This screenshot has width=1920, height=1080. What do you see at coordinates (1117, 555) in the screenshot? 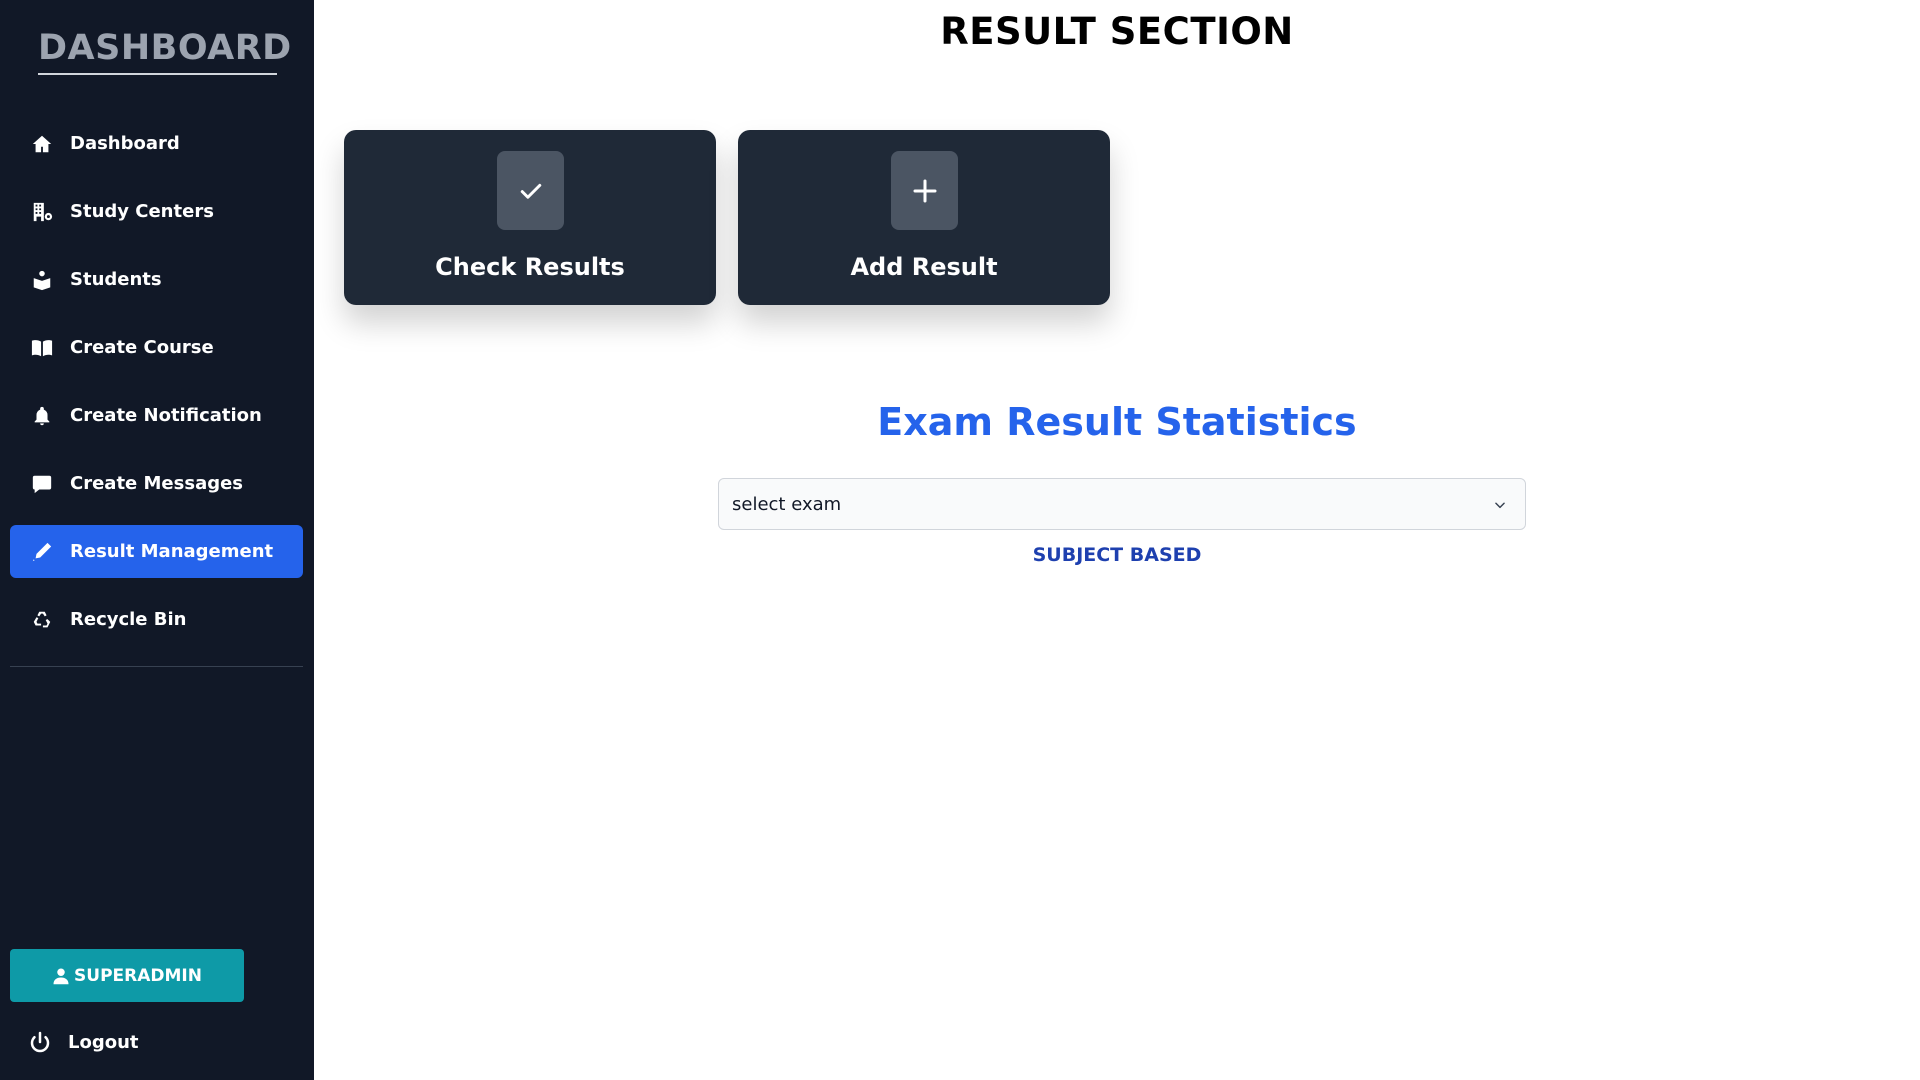
I see `subject-based-link: SUBJECT BASED` at bounding box center [1117, 555].